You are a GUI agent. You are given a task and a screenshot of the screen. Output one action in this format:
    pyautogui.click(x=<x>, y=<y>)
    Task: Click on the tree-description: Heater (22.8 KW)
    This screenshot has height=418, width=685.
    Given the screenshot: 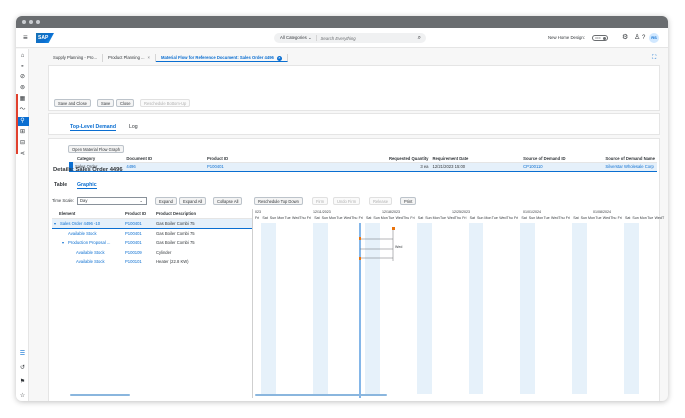 What is the action you would take?
    pyautogui.click(x=172, y=261)
    